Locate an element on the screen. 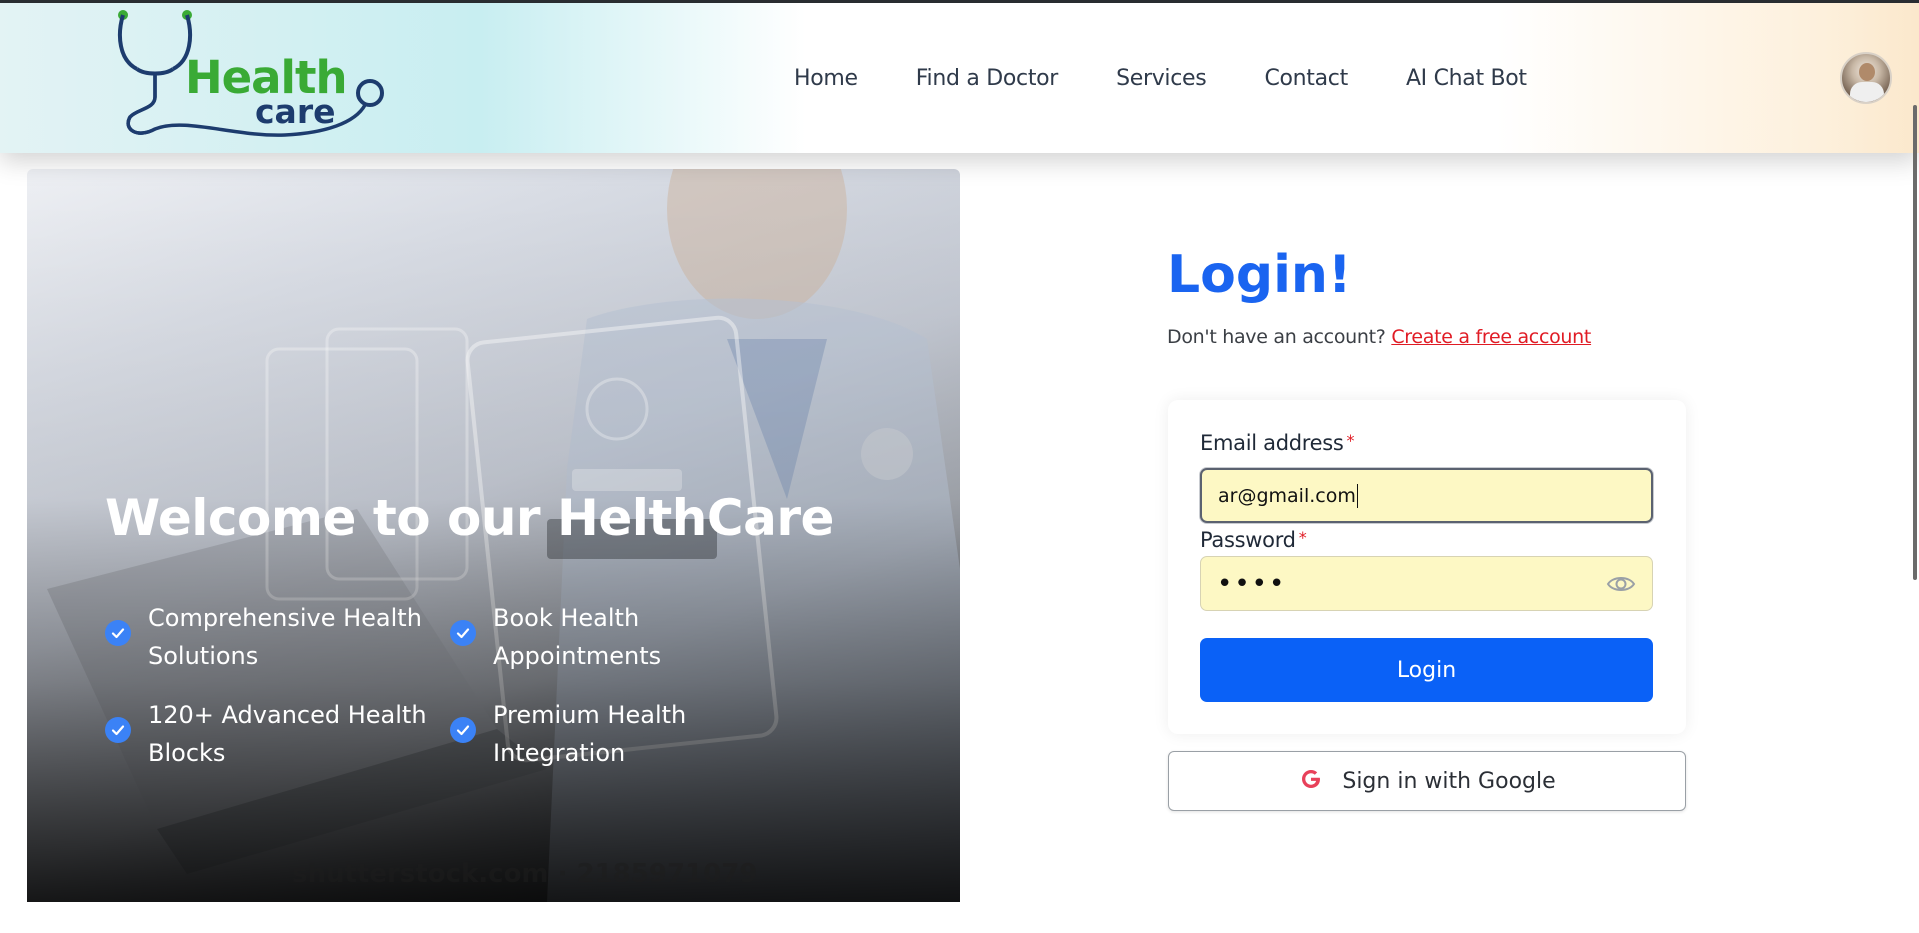  feature-text: Premium Health Integration is located at coordinates (589, 734).